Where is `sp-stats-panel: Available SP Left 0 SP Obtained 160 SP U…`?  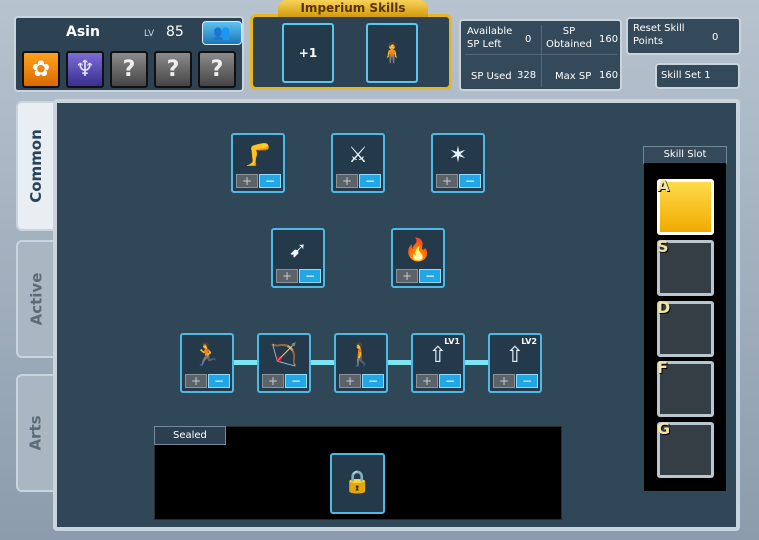
sp-stats-panel: Available SP Left 0 SP Obtained 160 SP U… is located at coordinates (540, 55).